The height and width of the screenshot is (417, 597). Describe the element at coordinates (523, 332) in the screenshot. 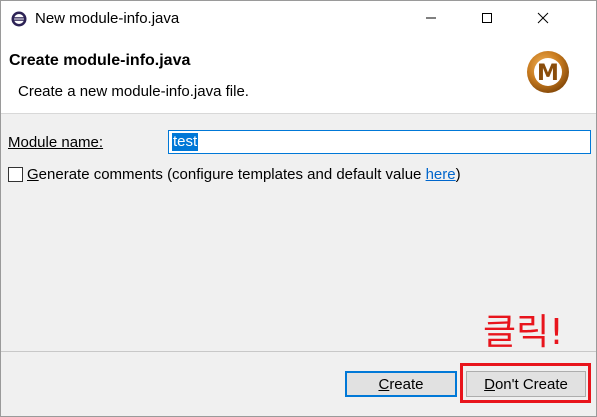

I see `click-annotation: 클릭!` at that location.